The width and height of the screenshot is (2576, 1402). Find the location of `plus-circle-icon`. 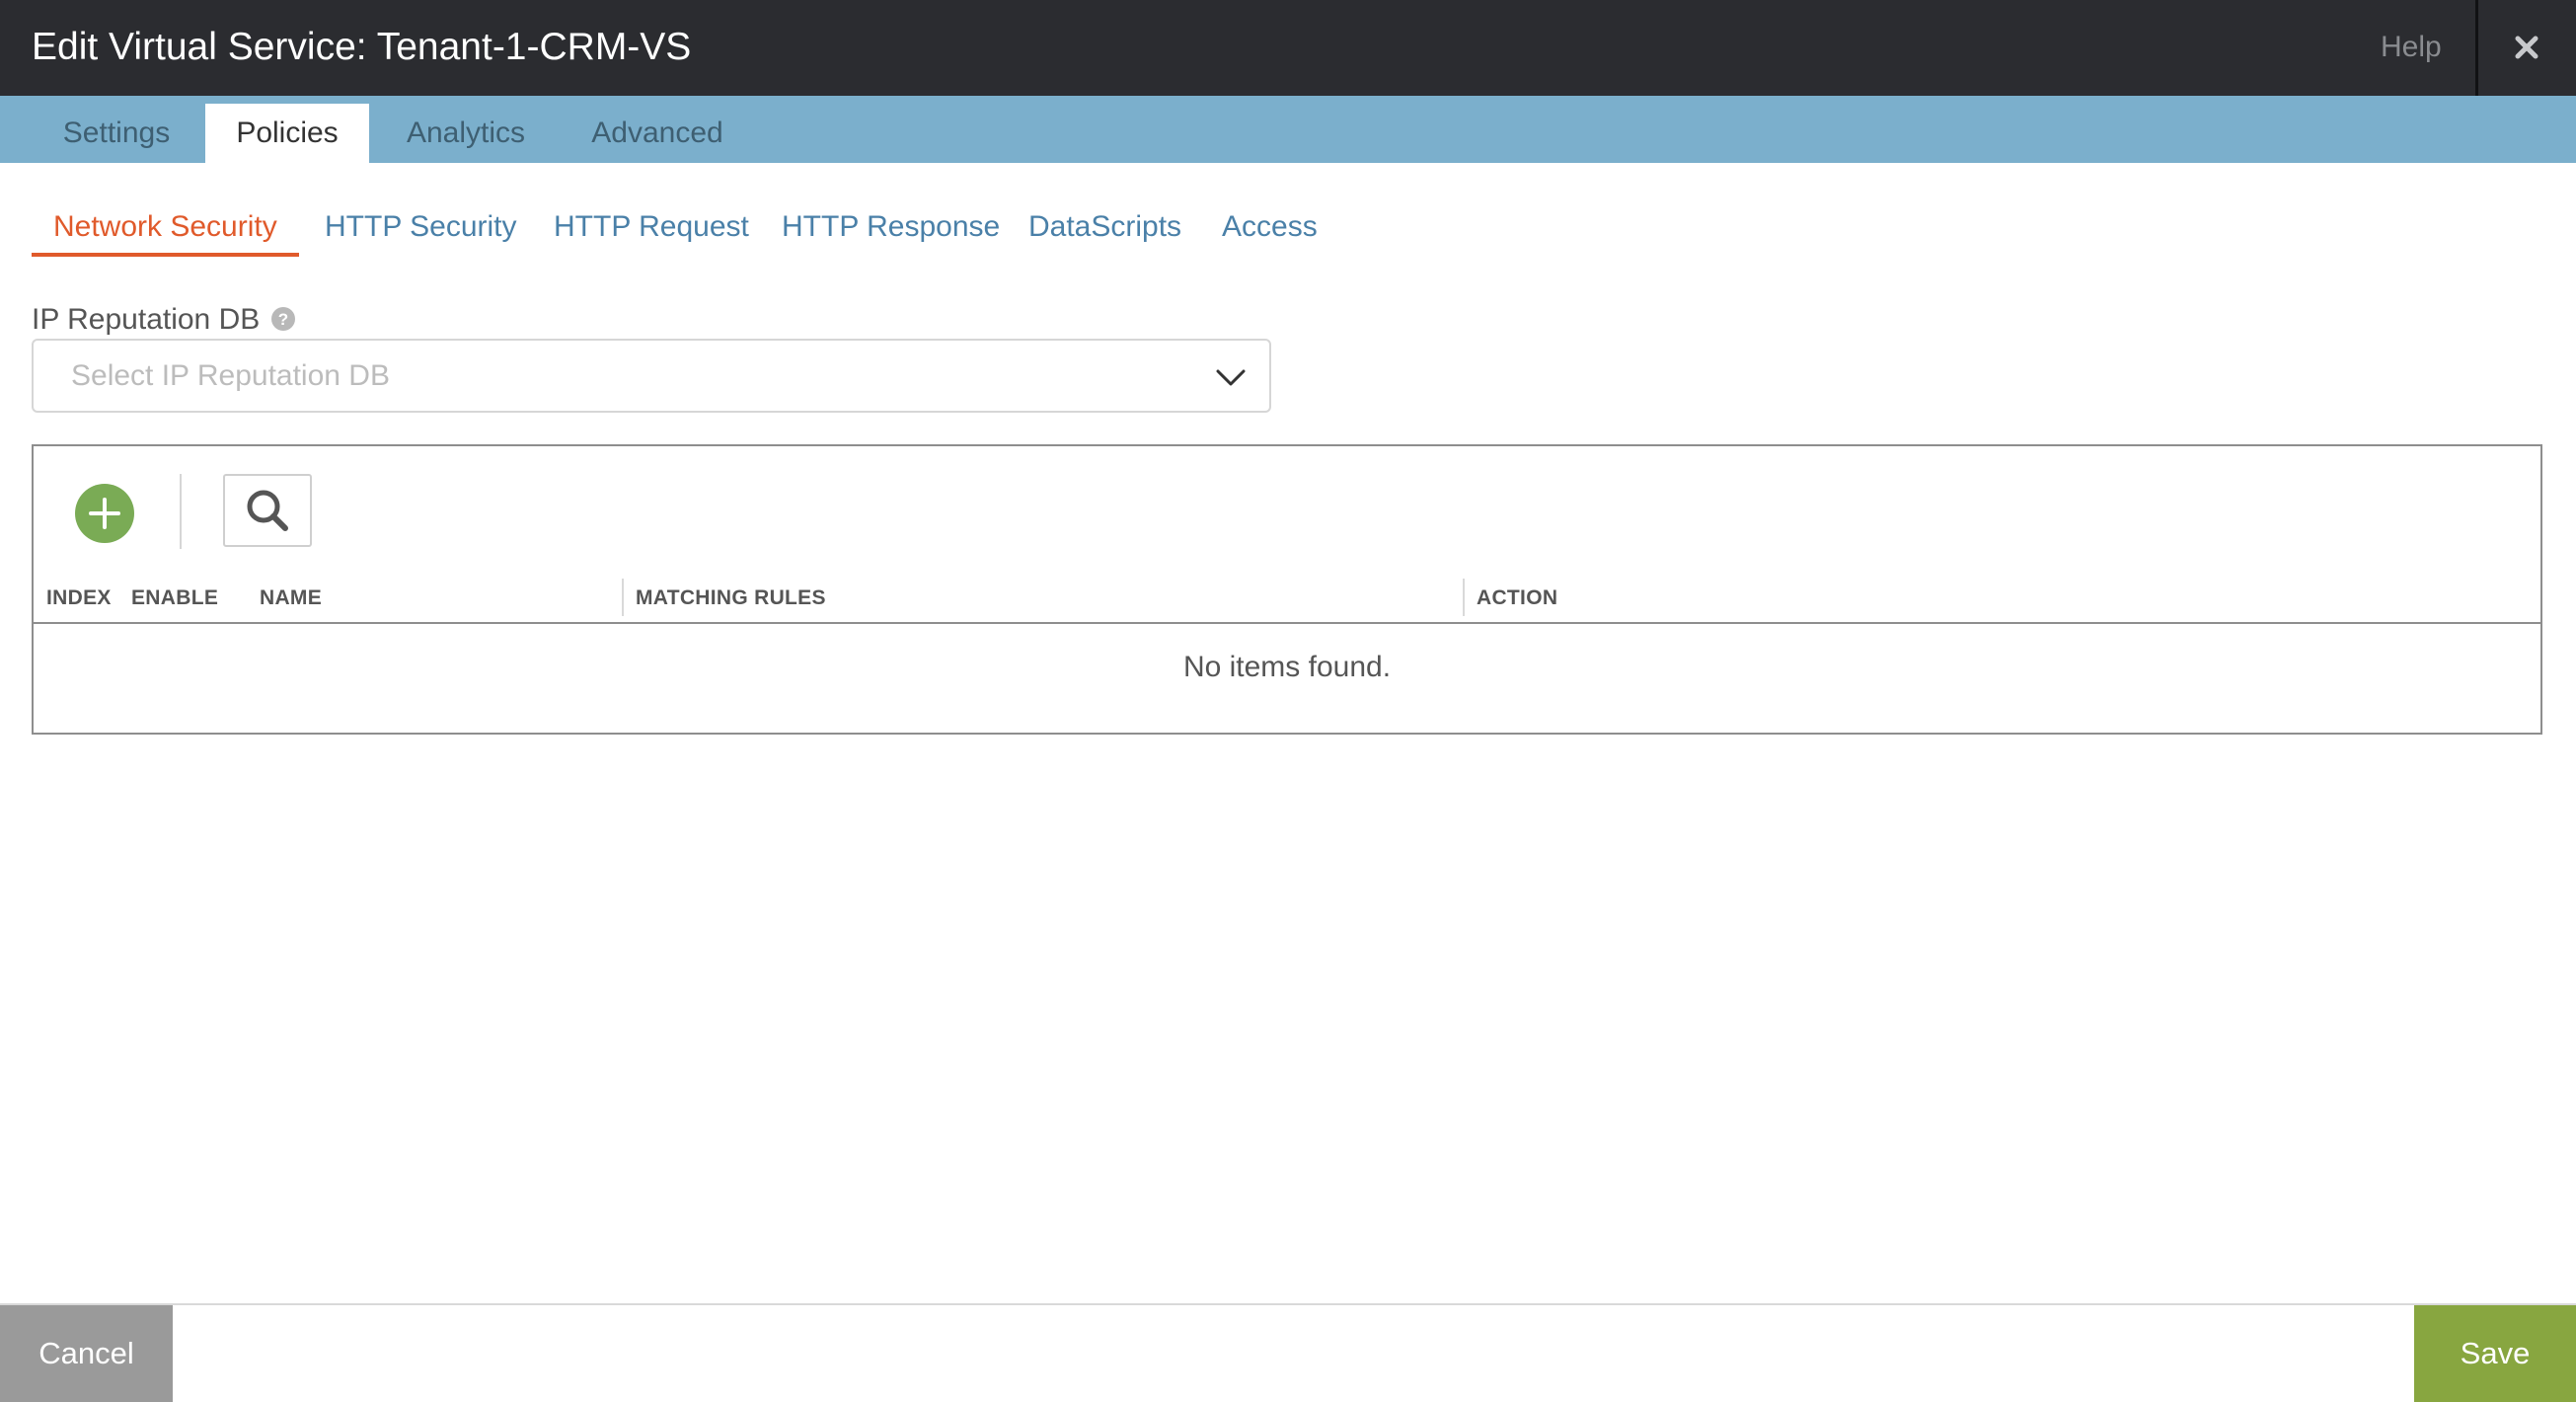

plus-circle-icon is located at coordinates (104, 513).